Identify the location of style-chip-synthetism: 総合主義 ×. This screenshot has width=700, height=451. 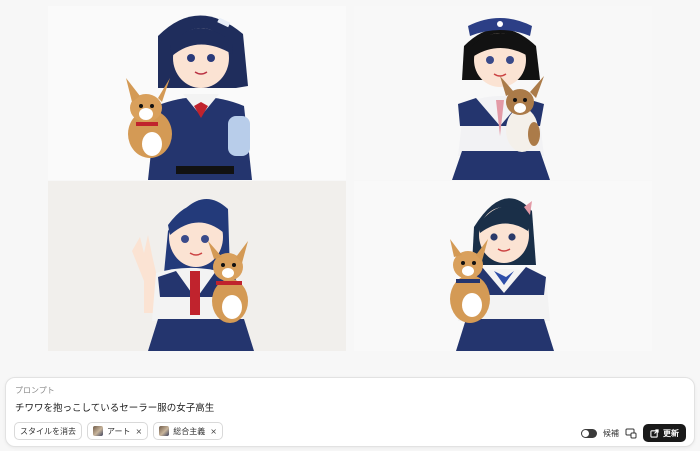
(188, 431).